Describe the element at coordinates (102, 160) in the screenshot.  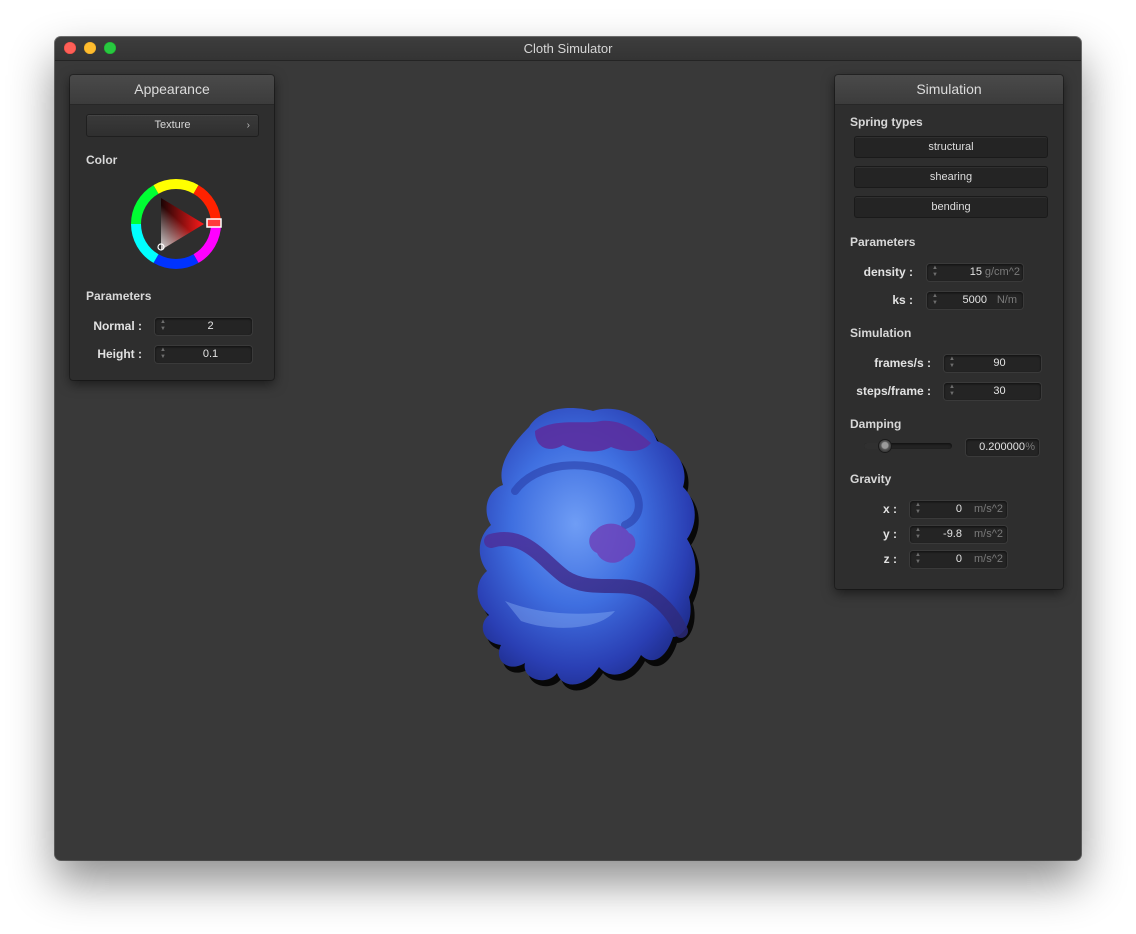
I see `color-section-label: Color` at that location.